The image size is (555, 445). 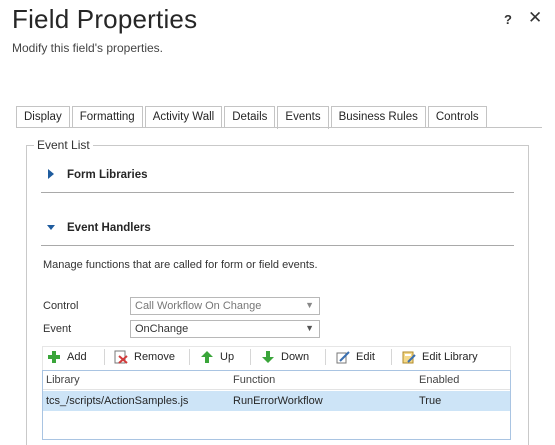 What do you see at coordinates (183, 117) in the screenshot?
I see `tab-activity-wall: Activity Wall` at bounding box center [183, 117].